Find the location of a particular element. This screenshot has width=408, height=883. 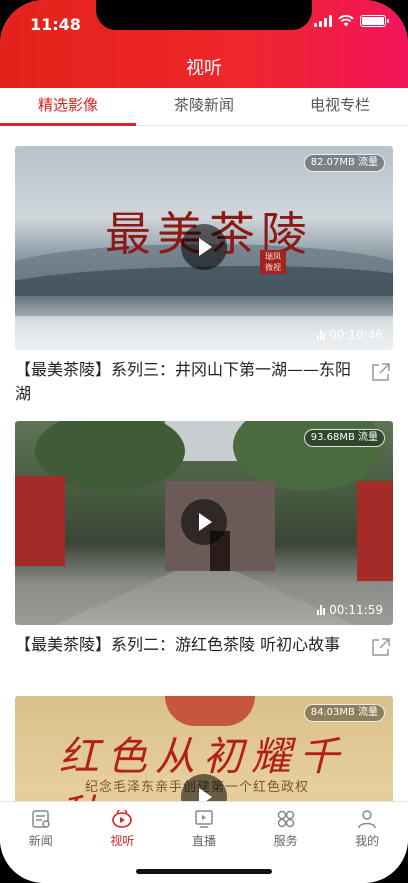

status-time: 11:48 is located at coordinates (55, 24).